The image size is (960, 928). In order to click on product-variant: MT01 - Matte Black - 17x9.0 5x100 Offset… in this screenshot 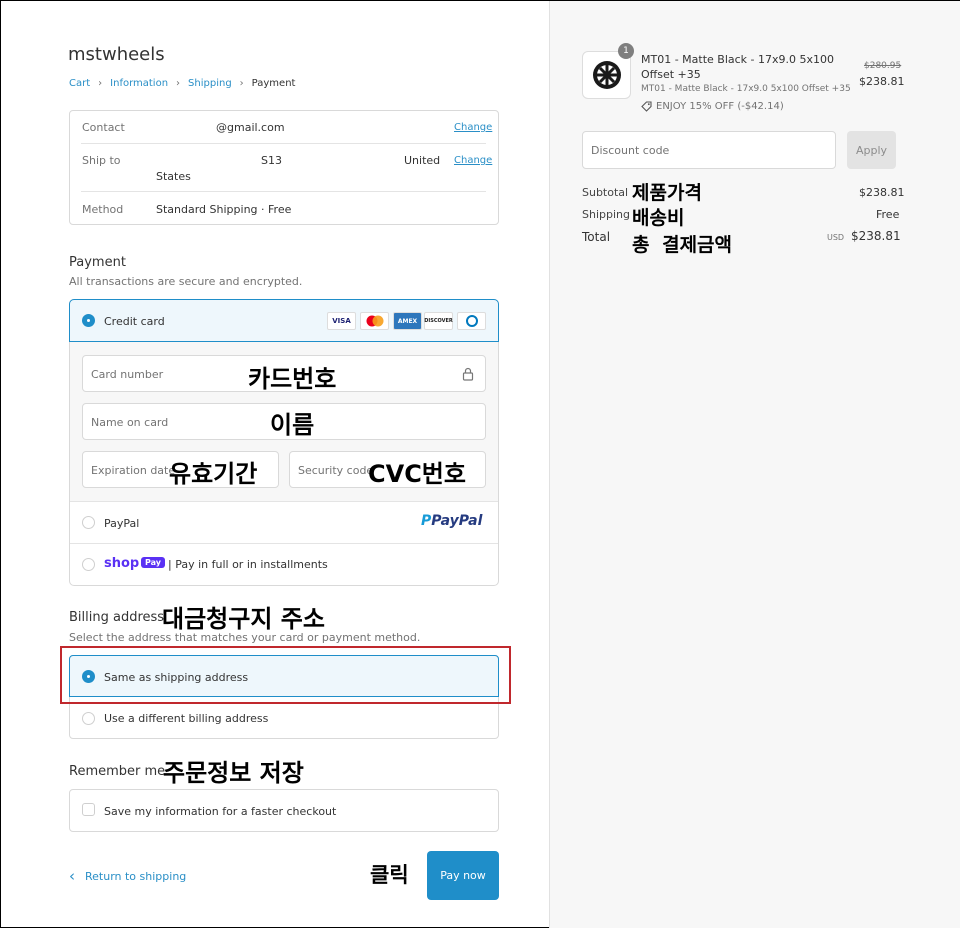, I will do `click(746, 89)`.